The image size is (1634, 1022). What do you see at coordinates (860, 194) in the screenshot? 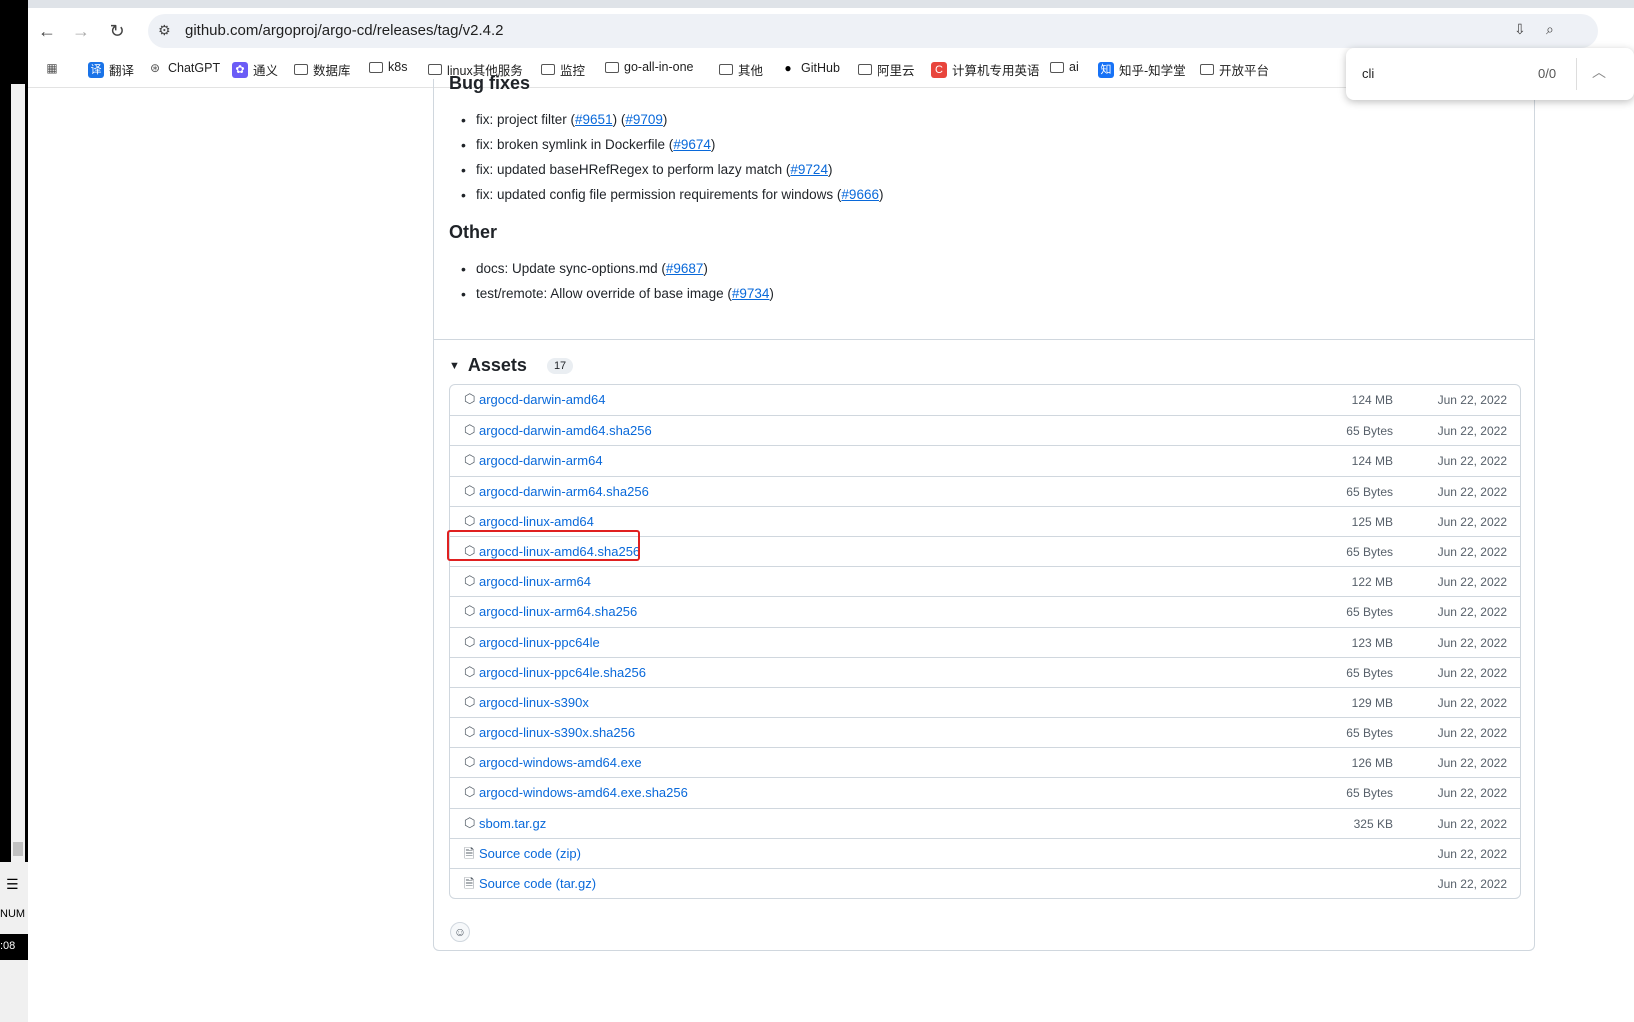
I see `pr-link: #9666` at bounding box center [860, 194].